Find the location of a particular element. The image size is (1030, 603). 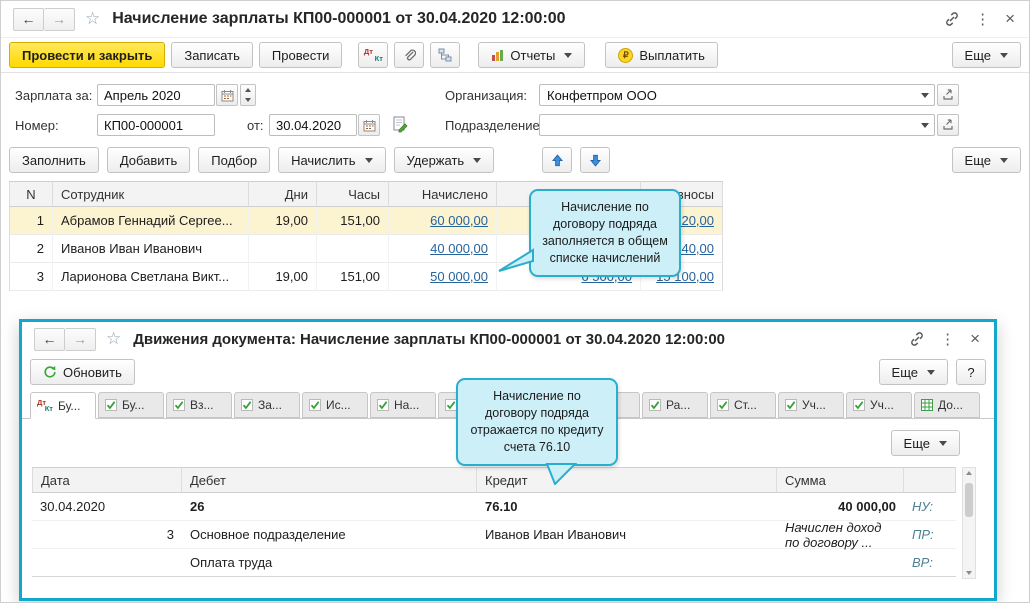

scroll-down-arrow is located at coordinates (969, 573).